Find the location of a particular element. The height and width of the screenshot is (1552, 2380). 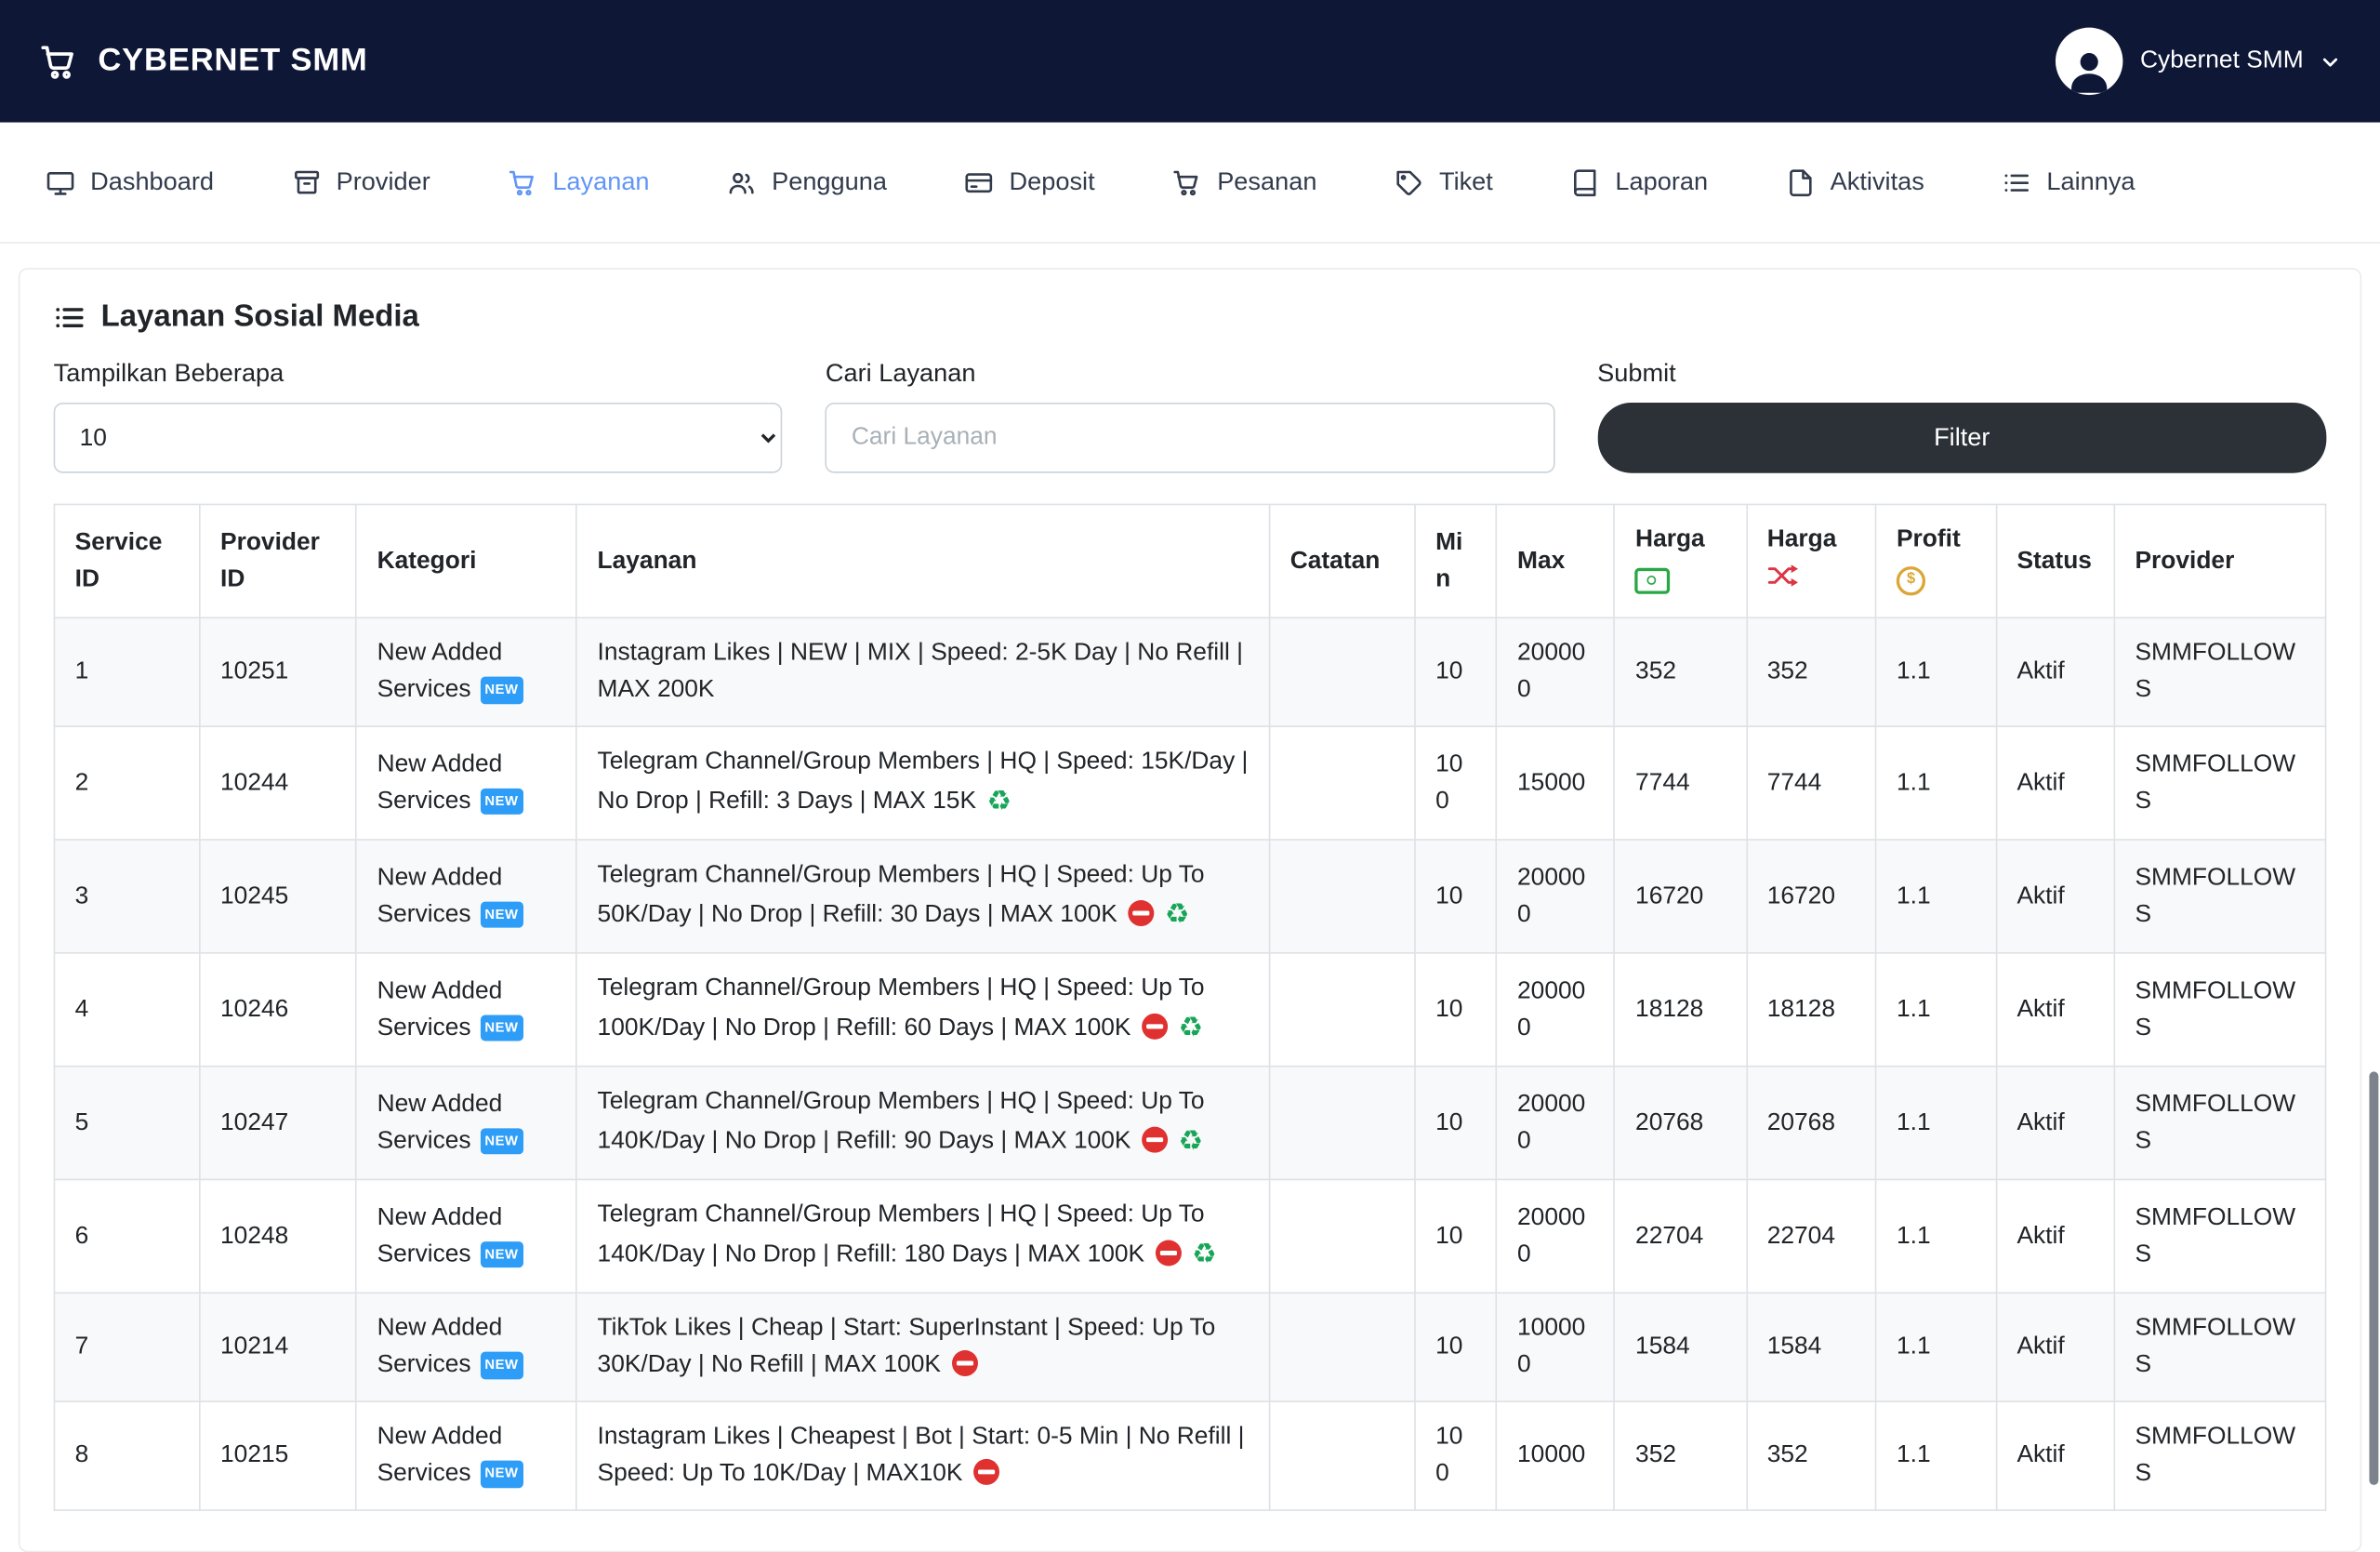

nav-label: Layanan is located at coordinates (601, 181).